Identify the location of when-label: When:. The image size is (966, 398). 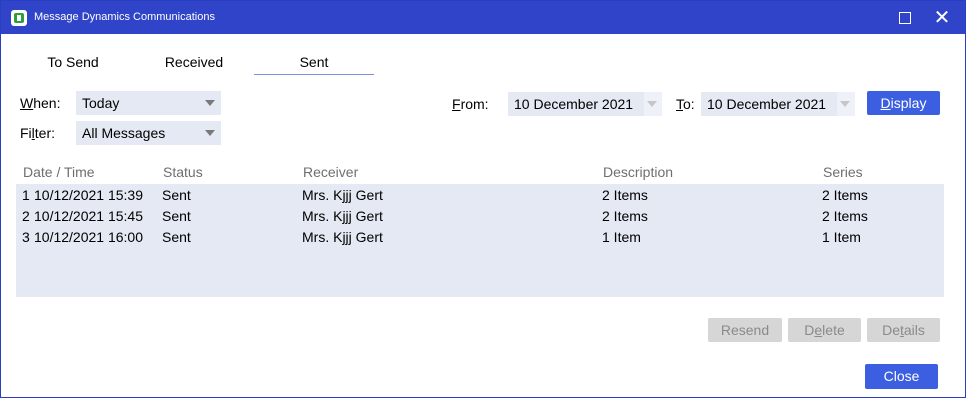
(40, 103).